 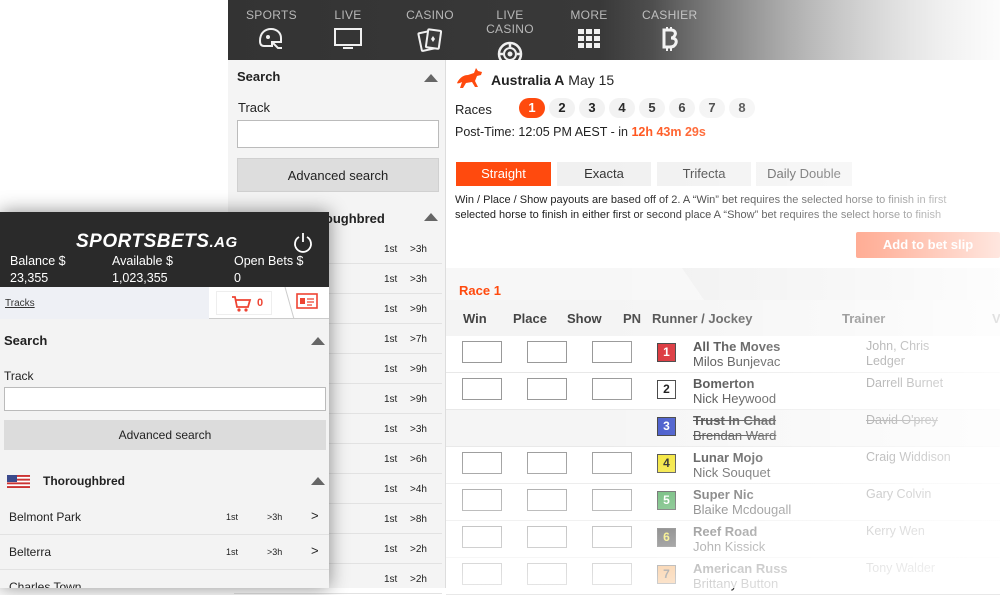 What do you see at coordinates (338, 175) in the screenshot?
I see `desktop-advanced-search-button: Advanced search` at bounding box center [338, 175].